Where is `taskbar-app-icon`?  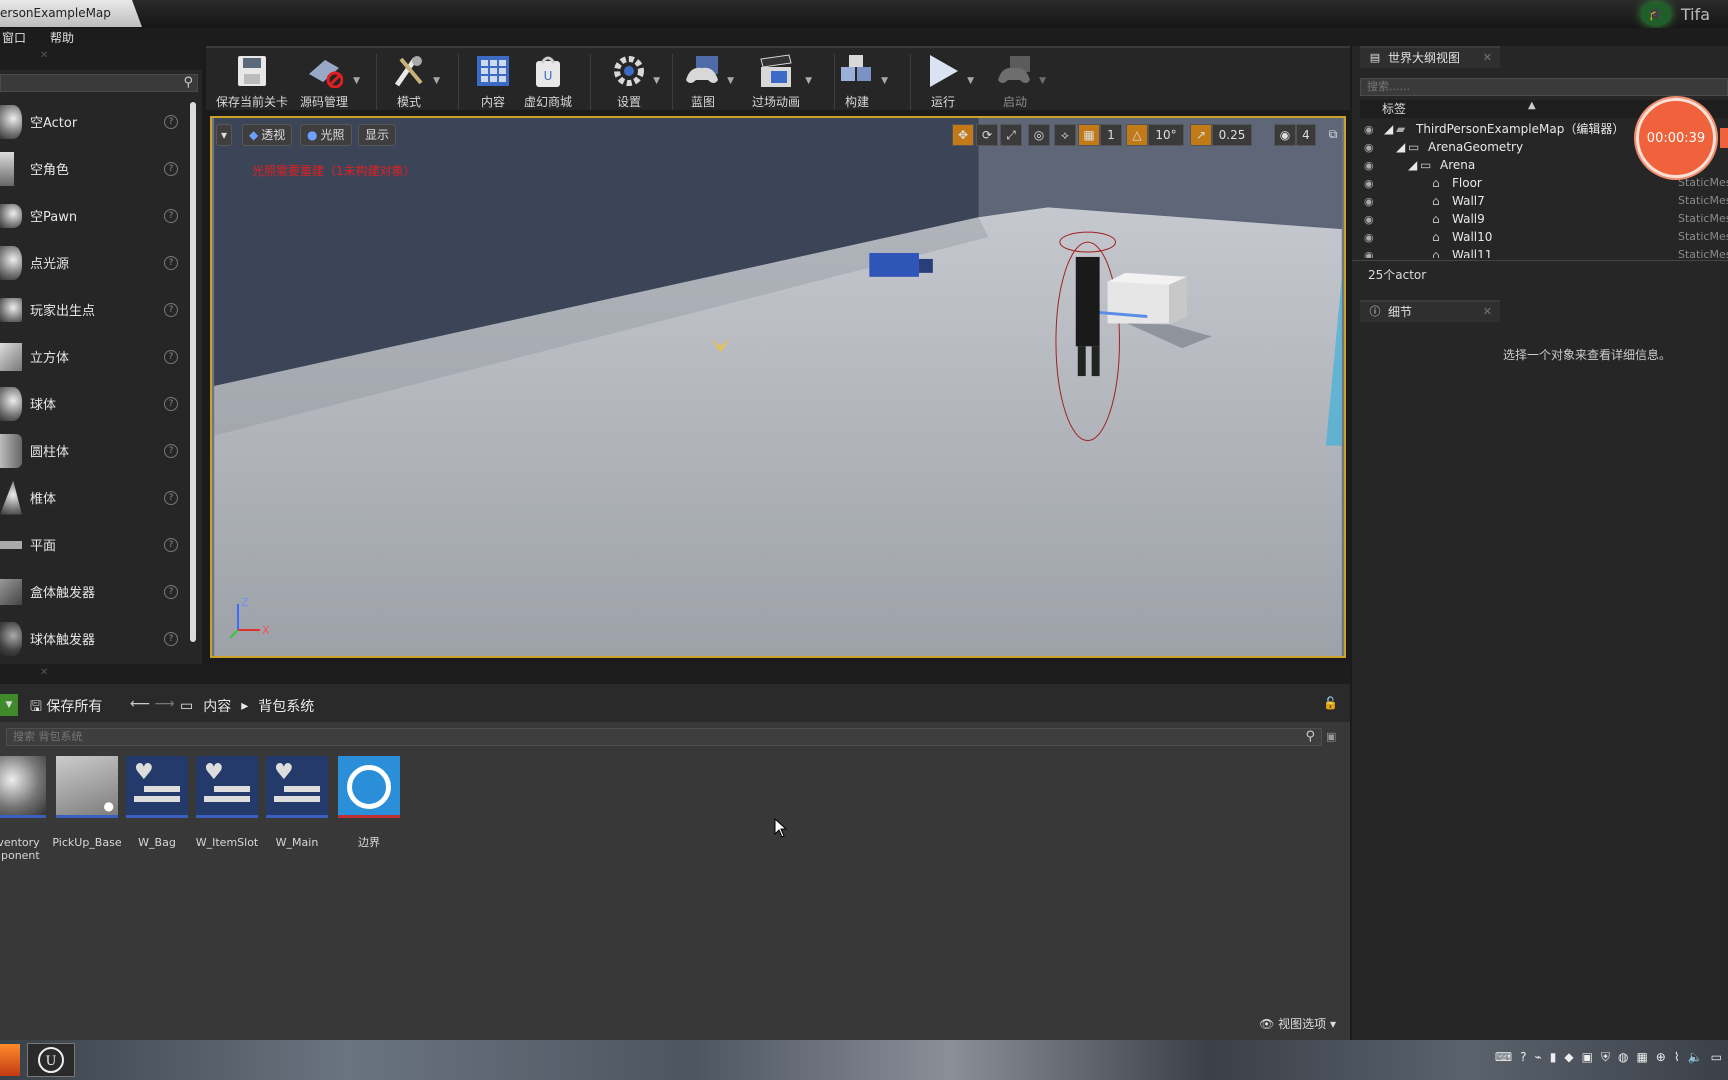 taskbar-app-icon is located at coordinates (10, 1060).